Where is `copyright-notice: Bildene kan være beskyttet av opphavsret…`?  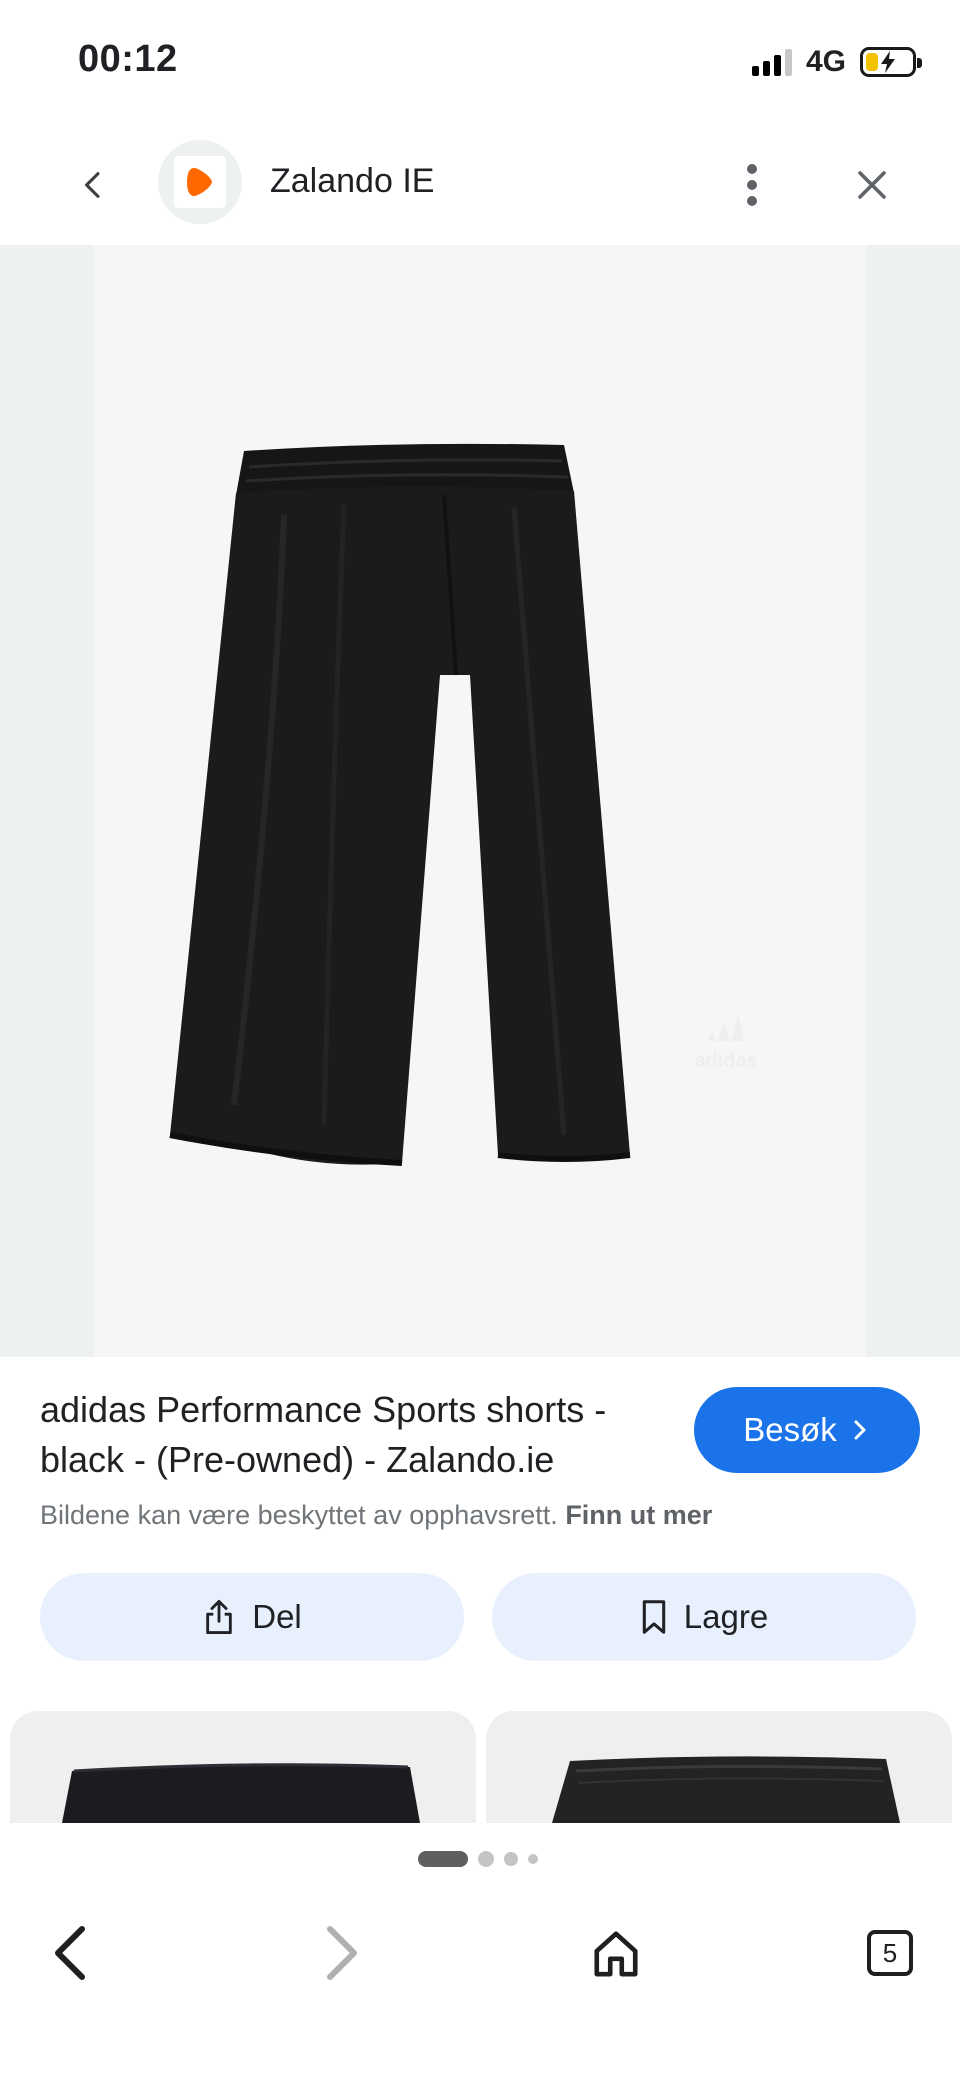
copyright-notice: Bildene kan være beskyttet av opphavsret… is located at coordinates (376, 1515).